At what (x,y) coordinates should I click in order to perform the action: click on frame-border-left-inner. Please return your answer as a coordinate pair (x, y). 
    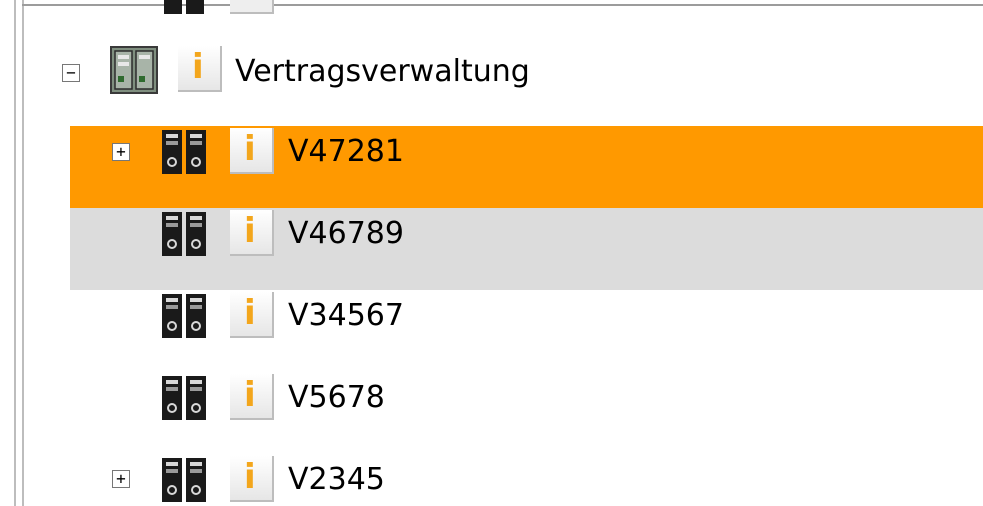
    Looking at the image, I should click on (23, 253).